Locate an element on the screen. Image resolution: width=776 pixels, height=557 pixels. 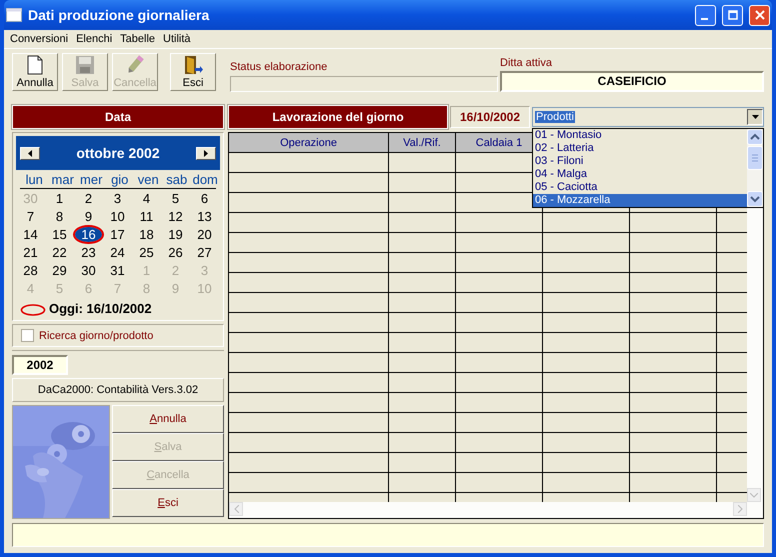
exit-door-icon is located at coordinates (193, 65).